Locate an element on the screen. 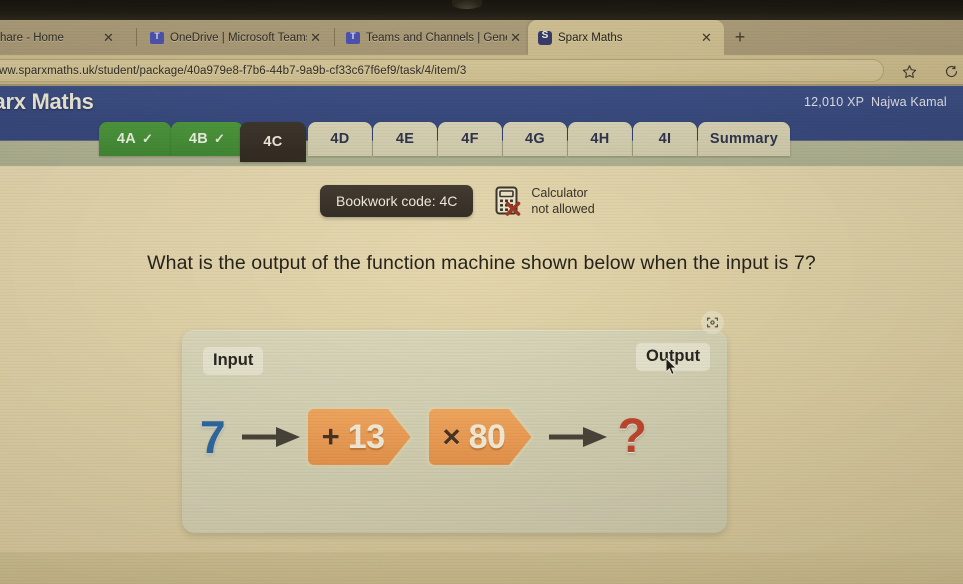 This screenshot has height=584, width=963. calculator-not-allowed-icon is located at coordinates (508, 201).